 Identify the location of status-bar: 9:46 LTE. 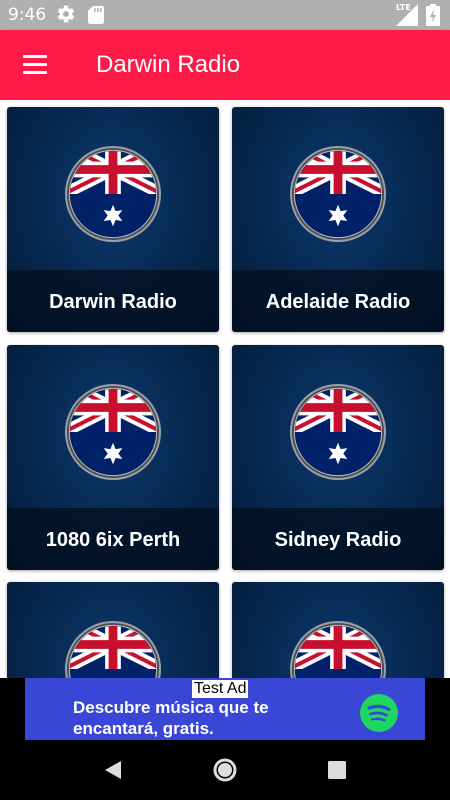
(225, 15).